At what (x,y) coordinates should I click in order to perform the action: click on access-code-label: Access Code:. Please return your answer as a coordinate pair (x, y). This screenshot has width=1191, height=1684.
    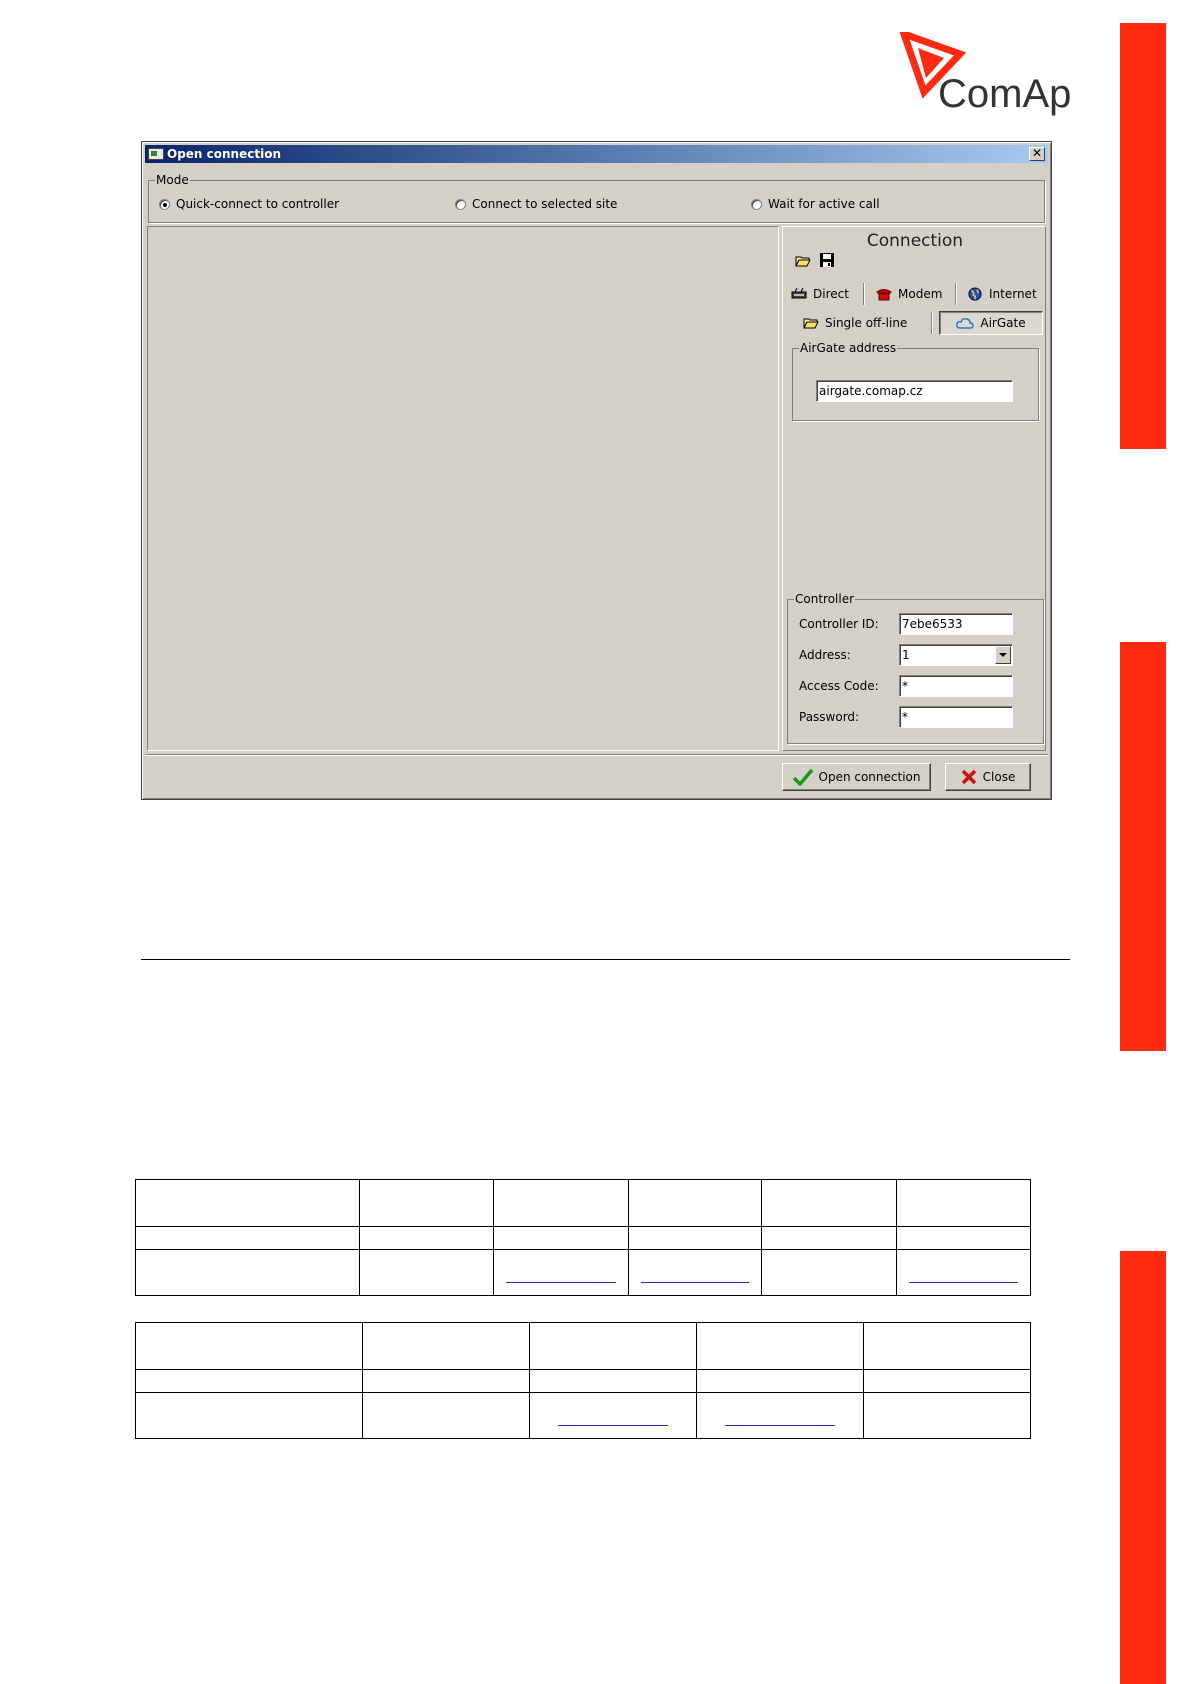
    Looking at the image, I should click on (839, 686).